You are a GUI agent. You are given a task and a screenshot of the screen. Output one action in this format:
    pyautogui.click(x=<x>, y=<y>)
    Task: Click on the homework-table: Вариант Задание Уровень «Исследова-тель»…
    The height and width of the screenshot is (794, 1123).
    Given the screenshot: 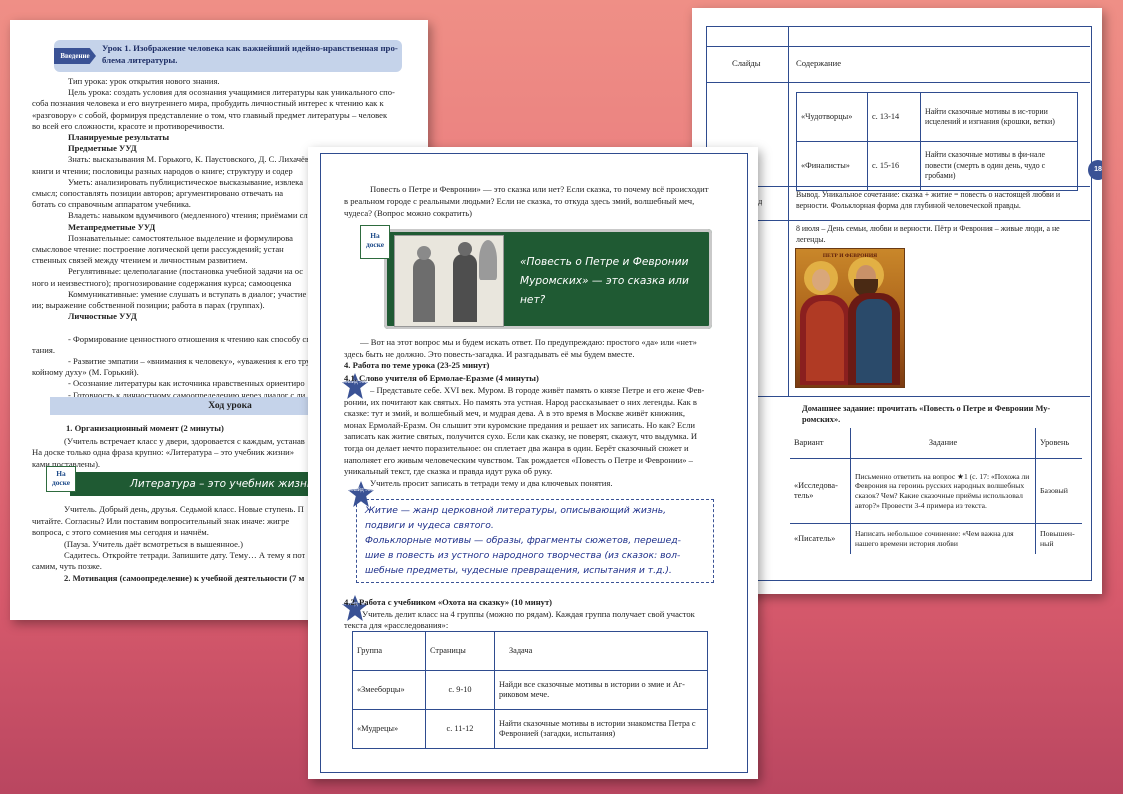 What is the action you would take?
    pyautogui.click(x=936, y=491)
    